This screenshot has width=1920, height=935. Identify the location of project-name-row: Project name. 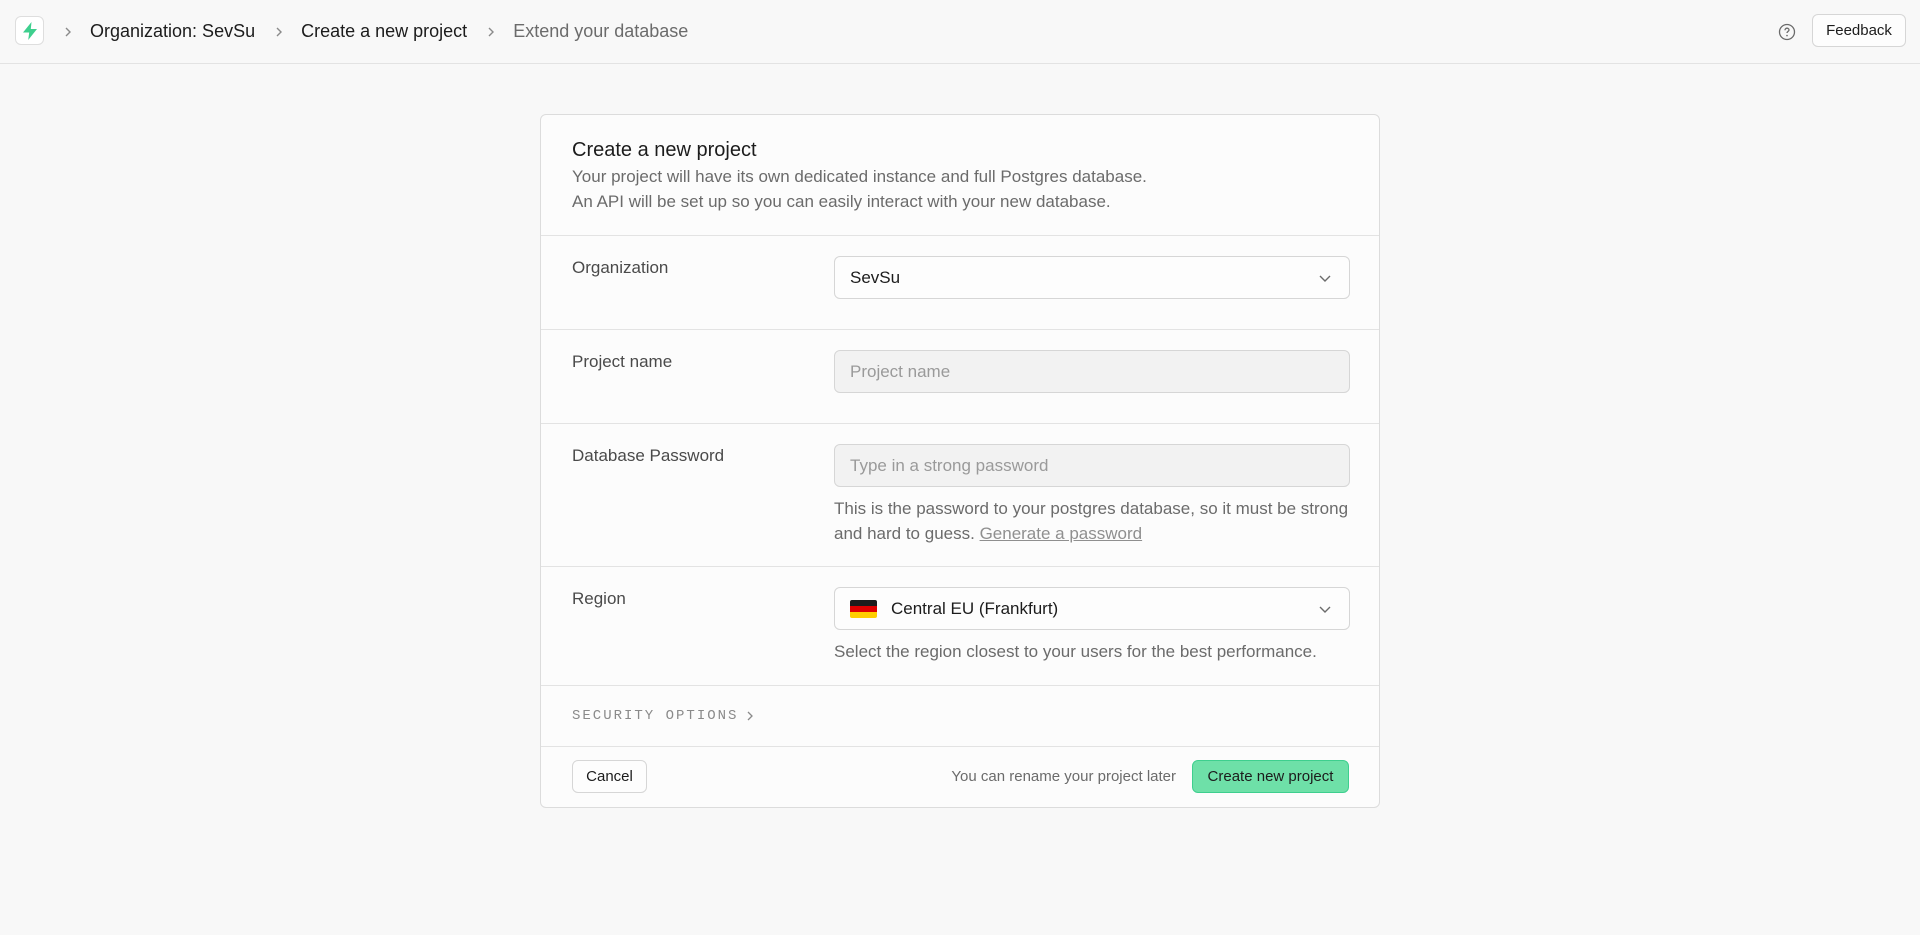
(960, 377).